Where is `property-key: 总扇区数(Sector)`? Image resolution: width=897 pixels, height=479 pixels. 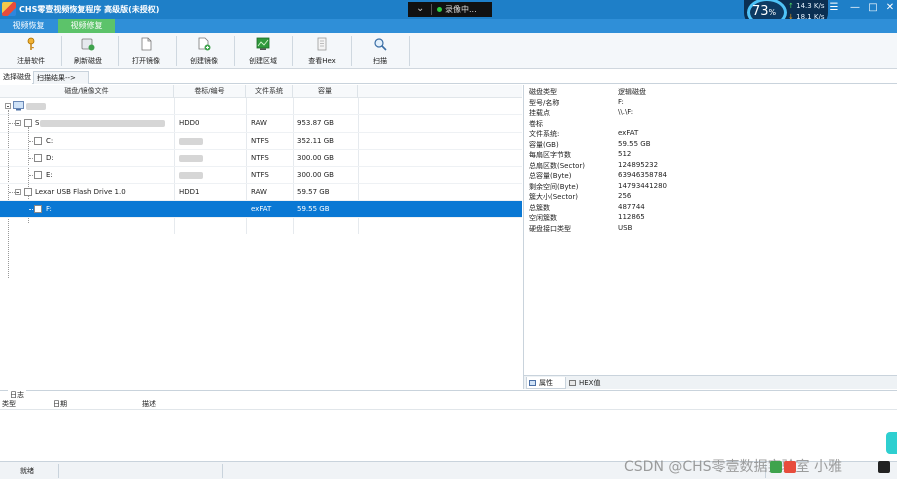
property-key: 总扇区数(Sector) is located at coordinates (557, 165).